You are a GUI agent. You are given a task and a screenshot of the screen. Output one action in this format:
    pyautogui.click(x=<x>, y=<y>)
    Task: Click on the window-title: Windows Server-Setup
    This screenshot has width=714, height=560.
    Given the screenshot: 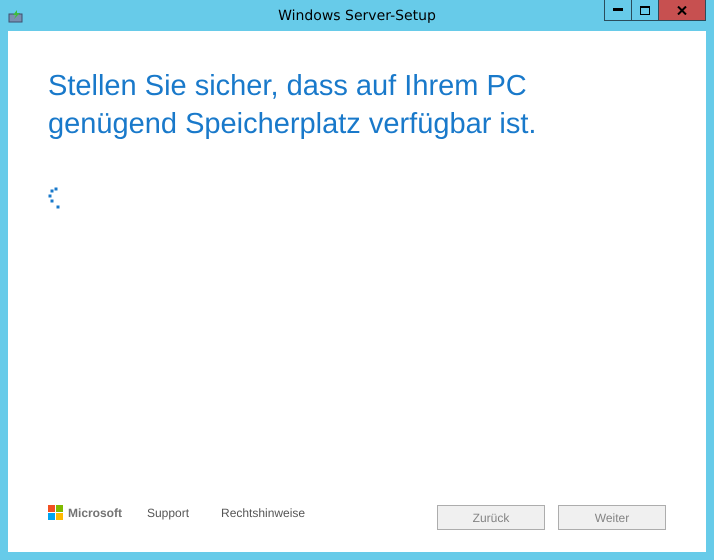 What is the action you would take?
    pyautogui.click(x=357, y=16)
    